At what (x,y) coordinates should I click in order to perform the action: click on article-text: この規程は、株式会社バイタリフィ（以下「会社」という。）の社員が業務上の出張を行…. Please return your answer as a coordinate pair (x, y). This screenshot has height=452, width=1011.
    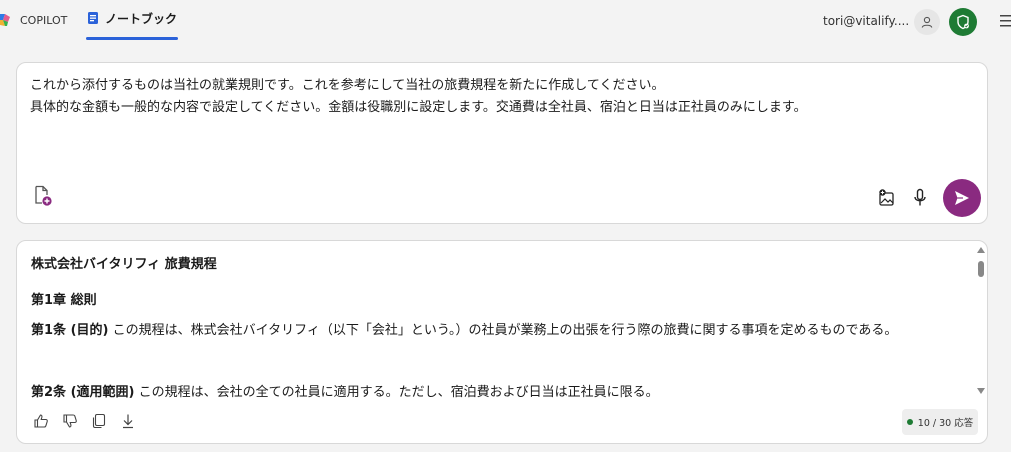
    Looking at the image, I should click on (503, 330).